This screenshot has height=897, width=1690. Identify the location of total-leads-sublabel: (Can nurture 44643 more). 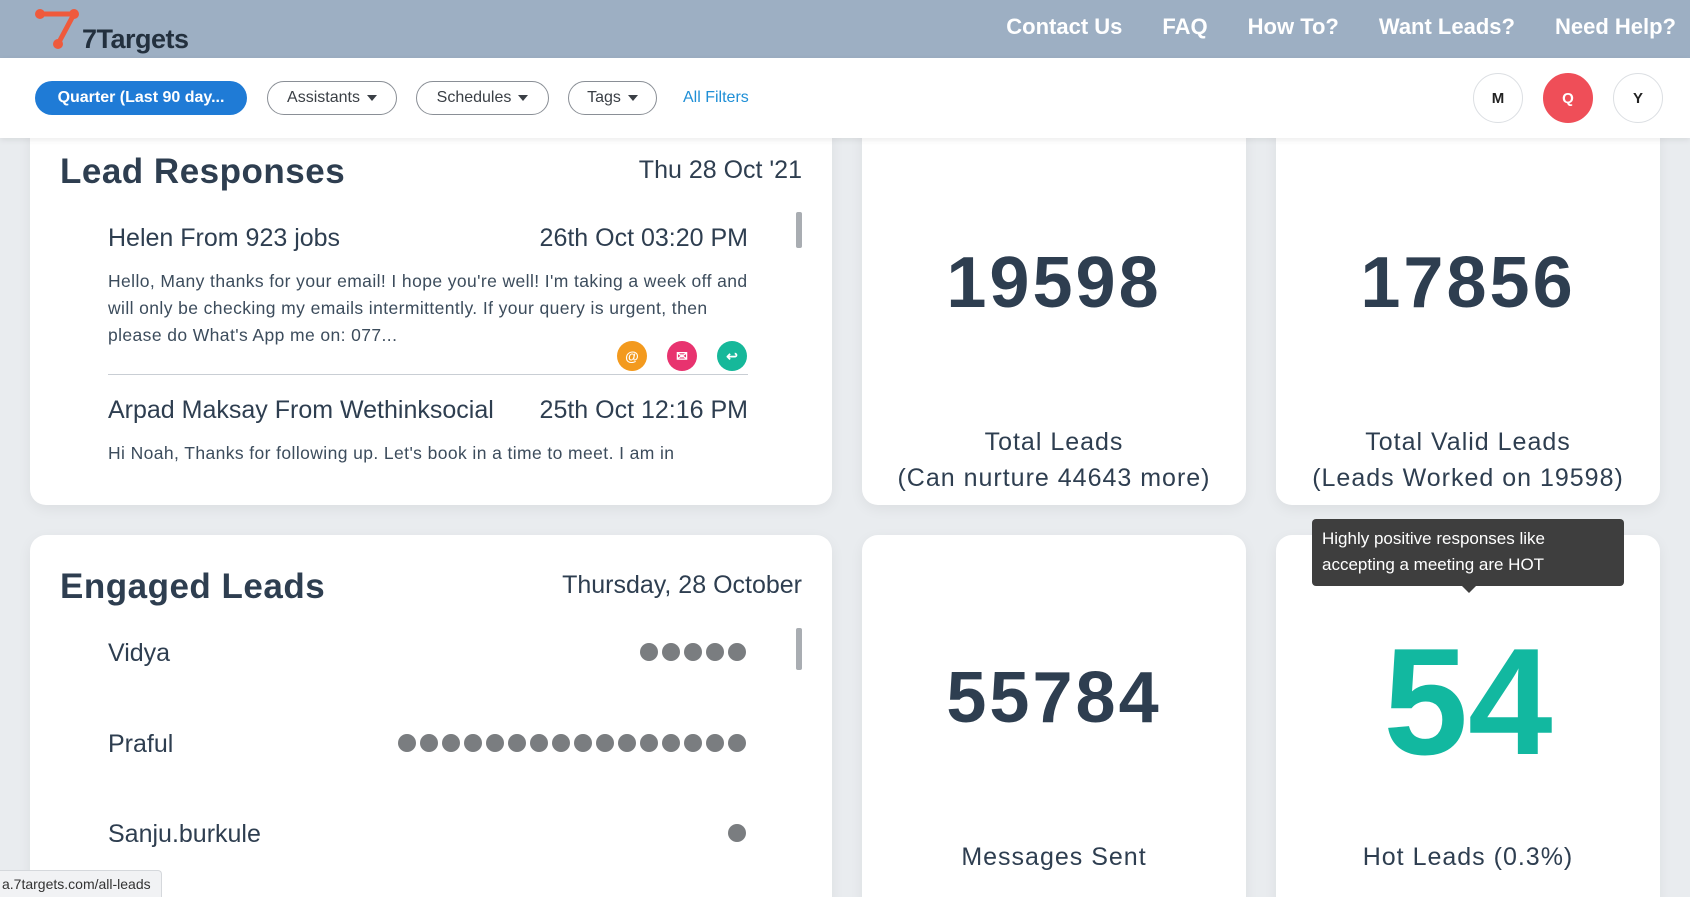
(1054, 478).